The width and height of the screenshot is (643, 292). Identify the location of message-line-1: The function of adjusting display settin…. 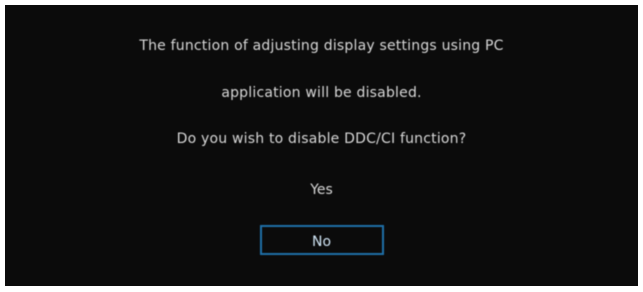
(321, 46).